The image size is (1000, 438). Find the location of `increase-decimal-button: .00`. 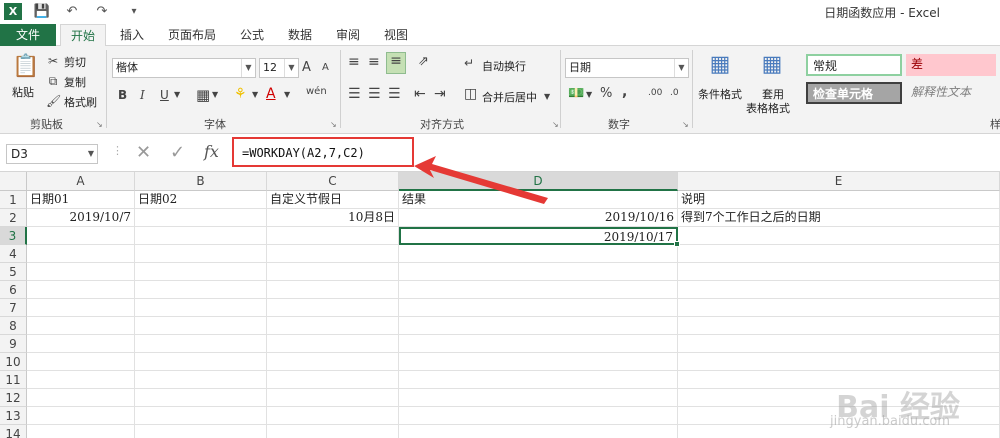

increase-decimal-button: .00 is located at coordinates (655, 93).